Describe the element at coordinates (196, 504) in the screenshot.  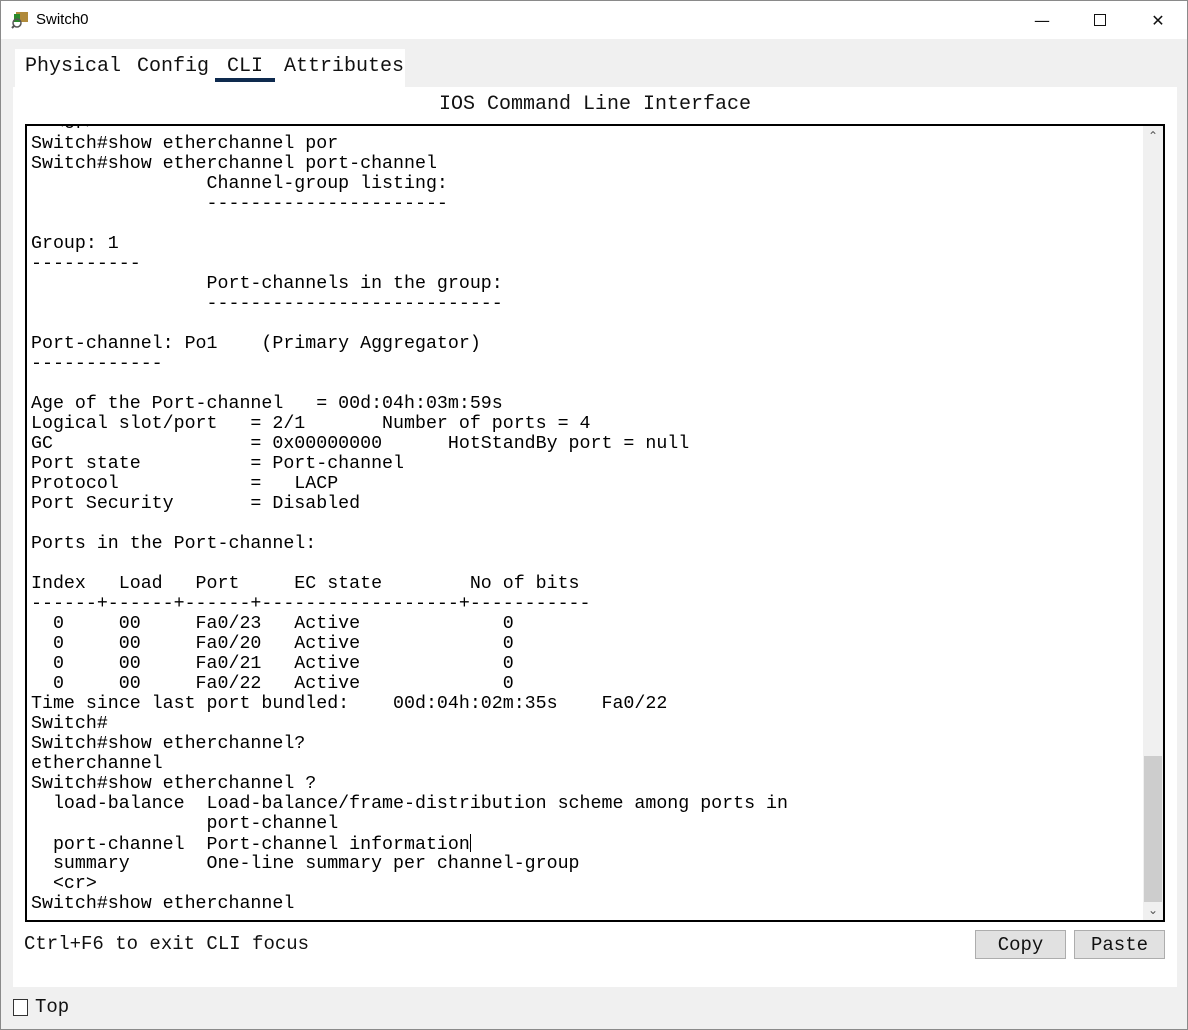
I see `cli-line: Port Security = Disabled` at that location.